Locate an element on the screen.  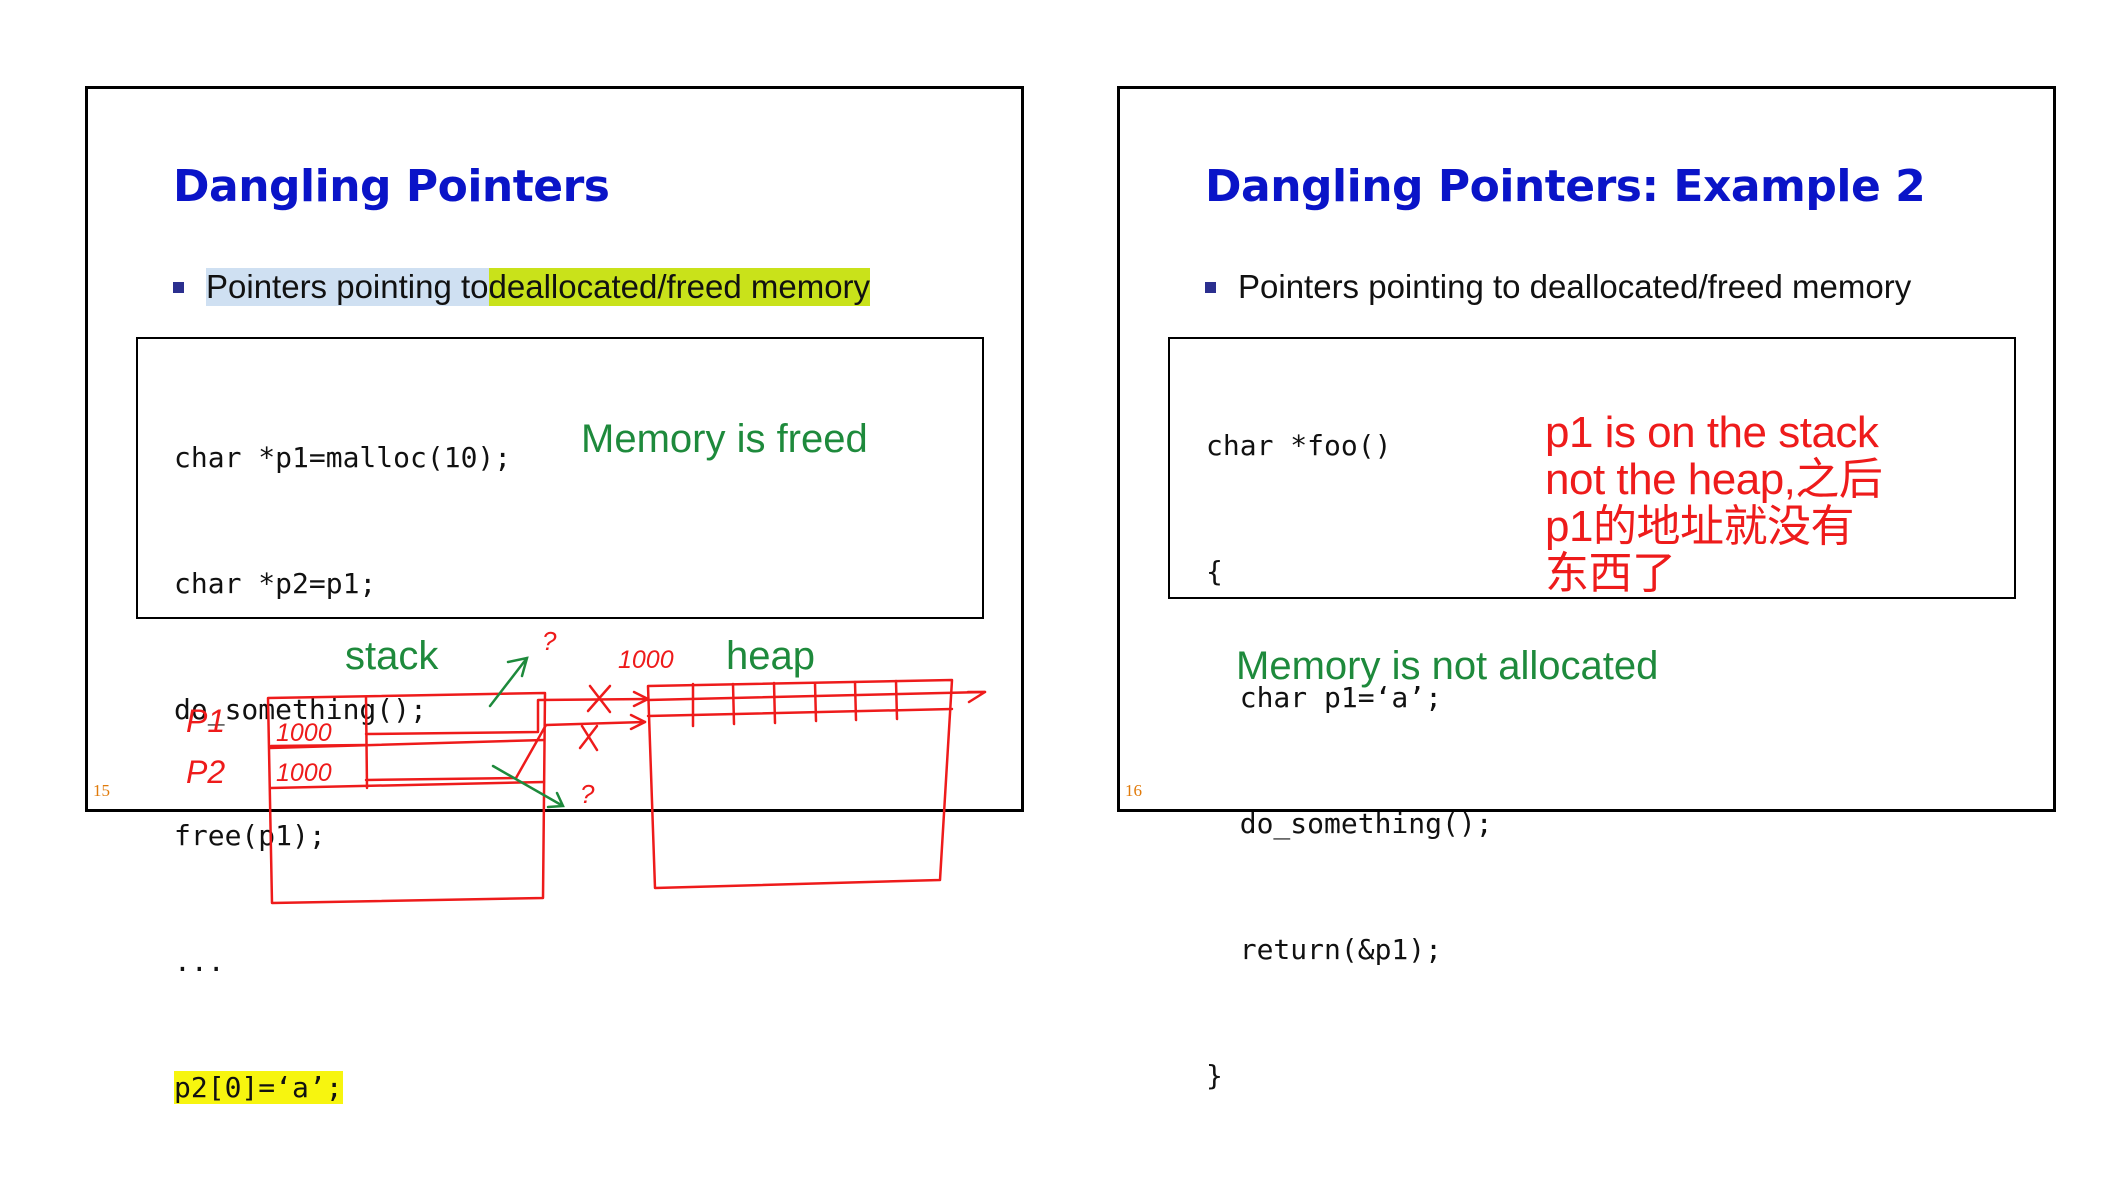
bullet-text-highlighted-blue: Pointers pointing to is located at coordinates (347, 287).